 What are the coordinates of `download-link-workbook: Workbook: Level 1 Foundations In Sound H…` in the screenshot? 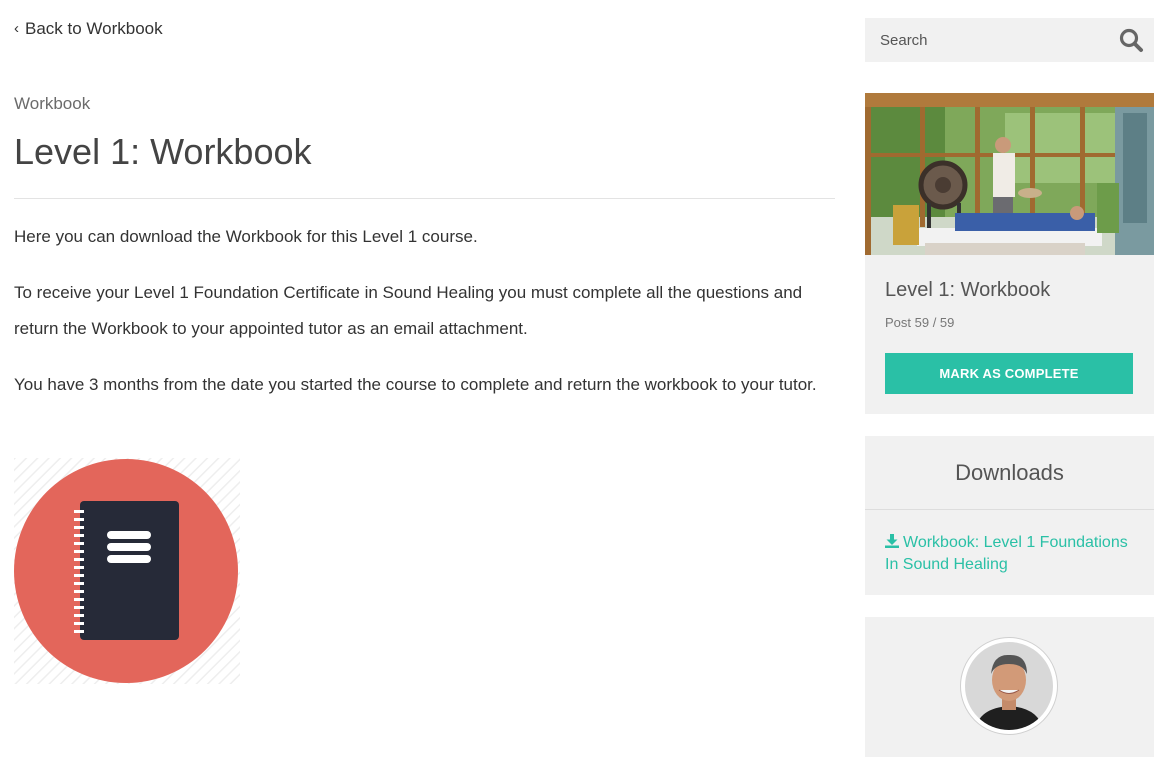 It's located at (1009, 543).